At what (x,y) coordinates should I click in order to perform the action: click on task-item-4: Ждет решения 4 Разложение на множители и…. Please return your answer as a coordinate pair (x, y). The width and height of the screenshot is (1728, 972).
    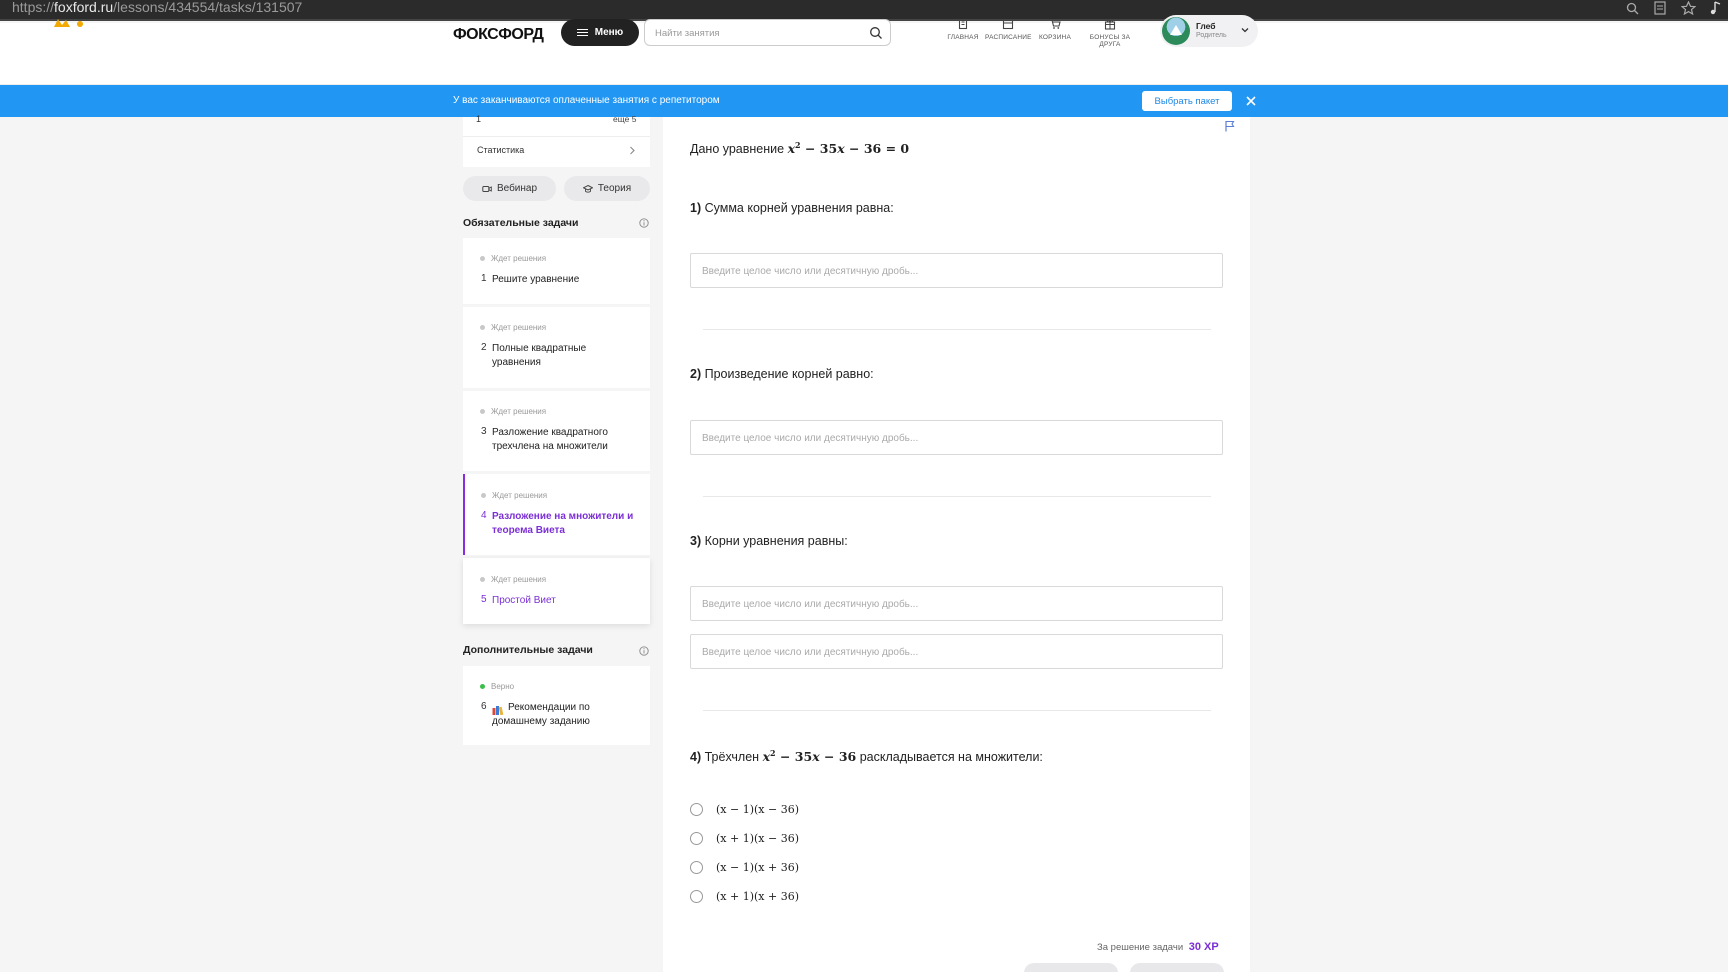
    Looking at the image, I should click on (556, 514).